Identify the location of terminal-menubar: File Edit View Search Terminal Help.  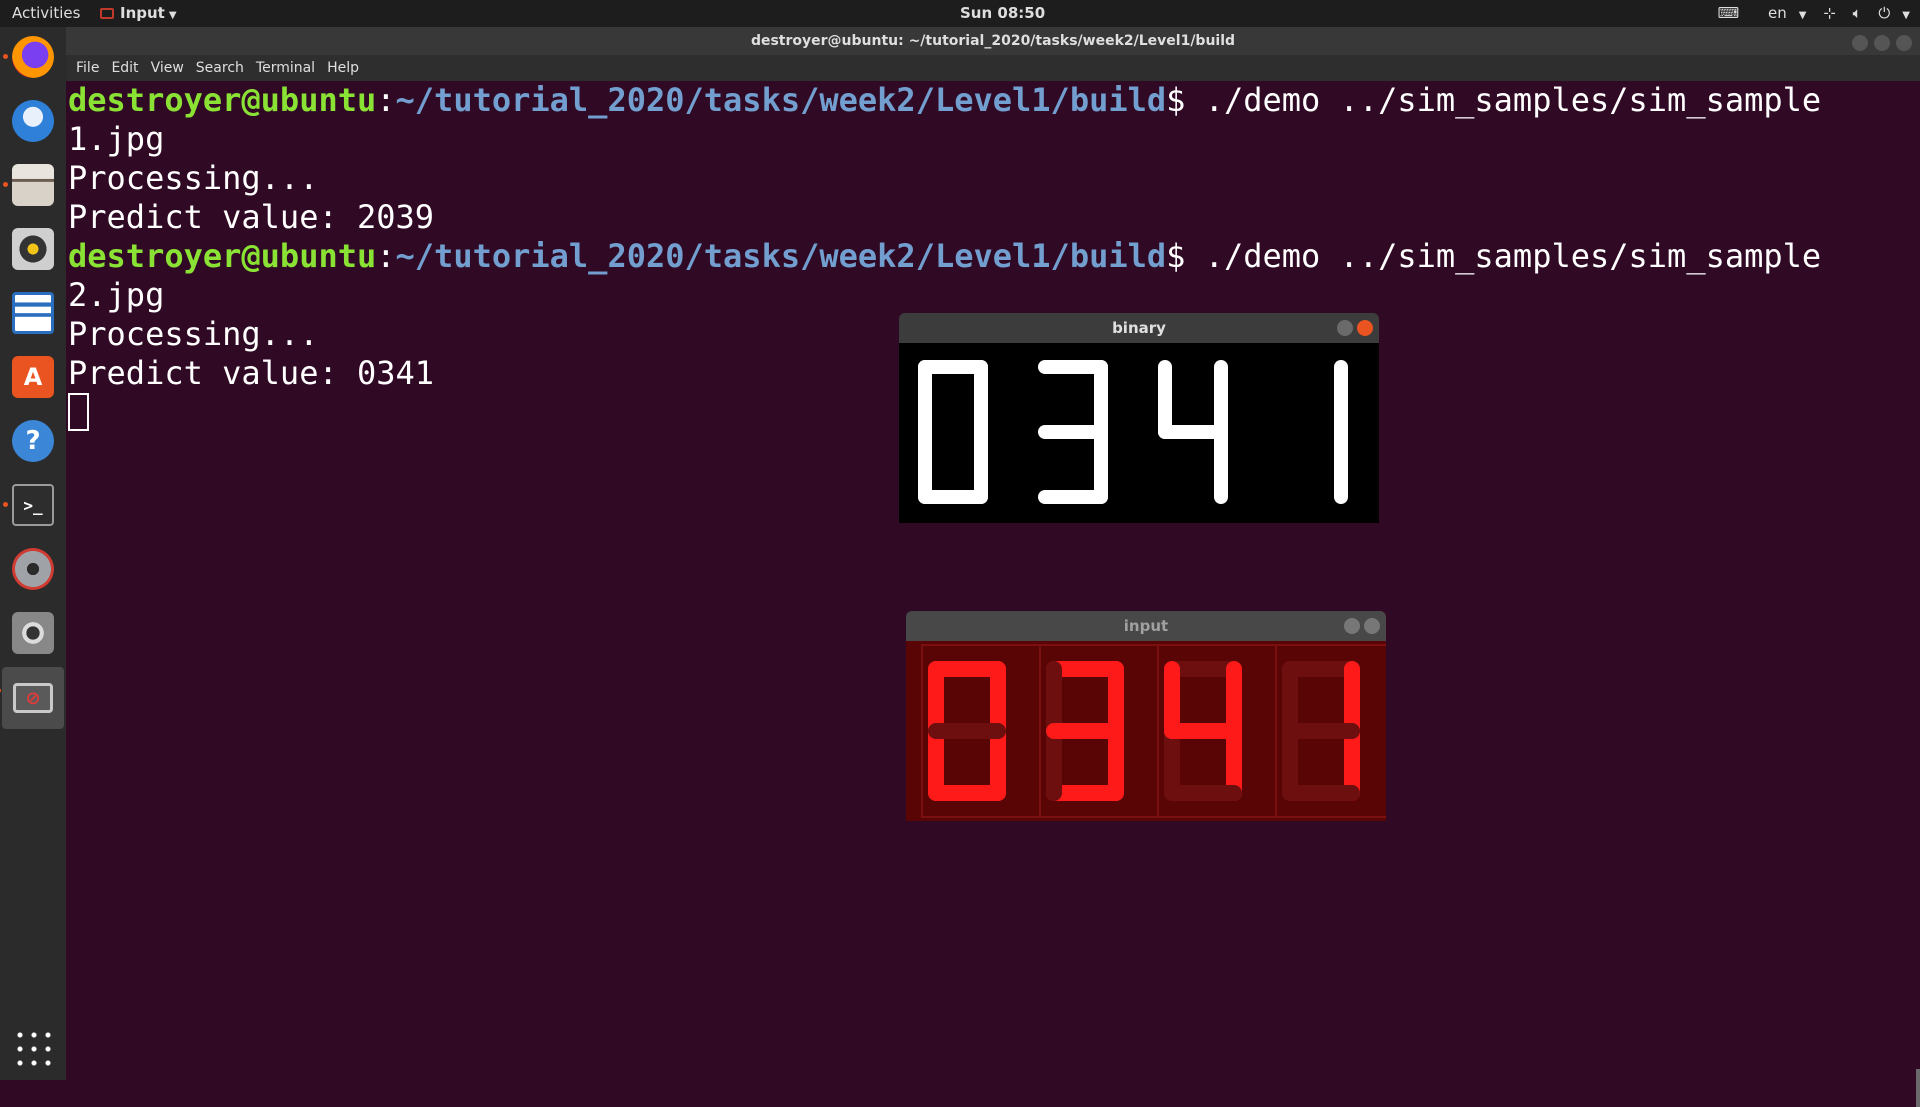
(993, 68).